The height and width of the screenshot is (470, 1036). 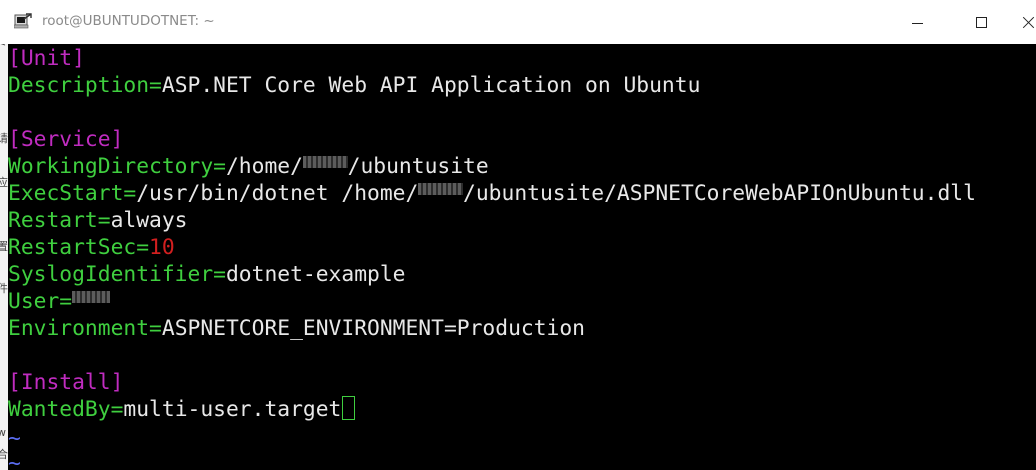 What do you see at coordinates (4, 246) in the screenshot?
I see `edge-glyph: 置` at bounding box center [4, 246].